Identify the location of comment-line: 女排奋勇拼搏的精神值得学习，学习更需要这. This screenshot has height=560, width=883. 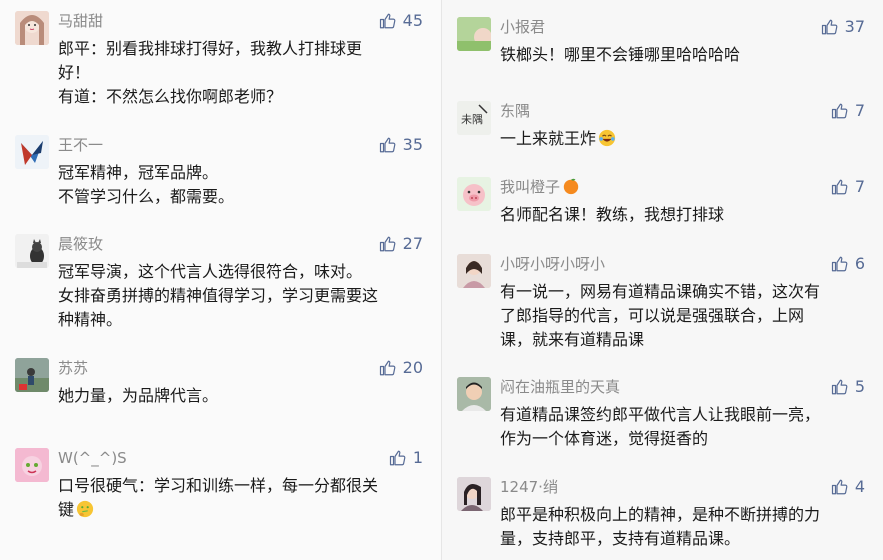
(218, 295).